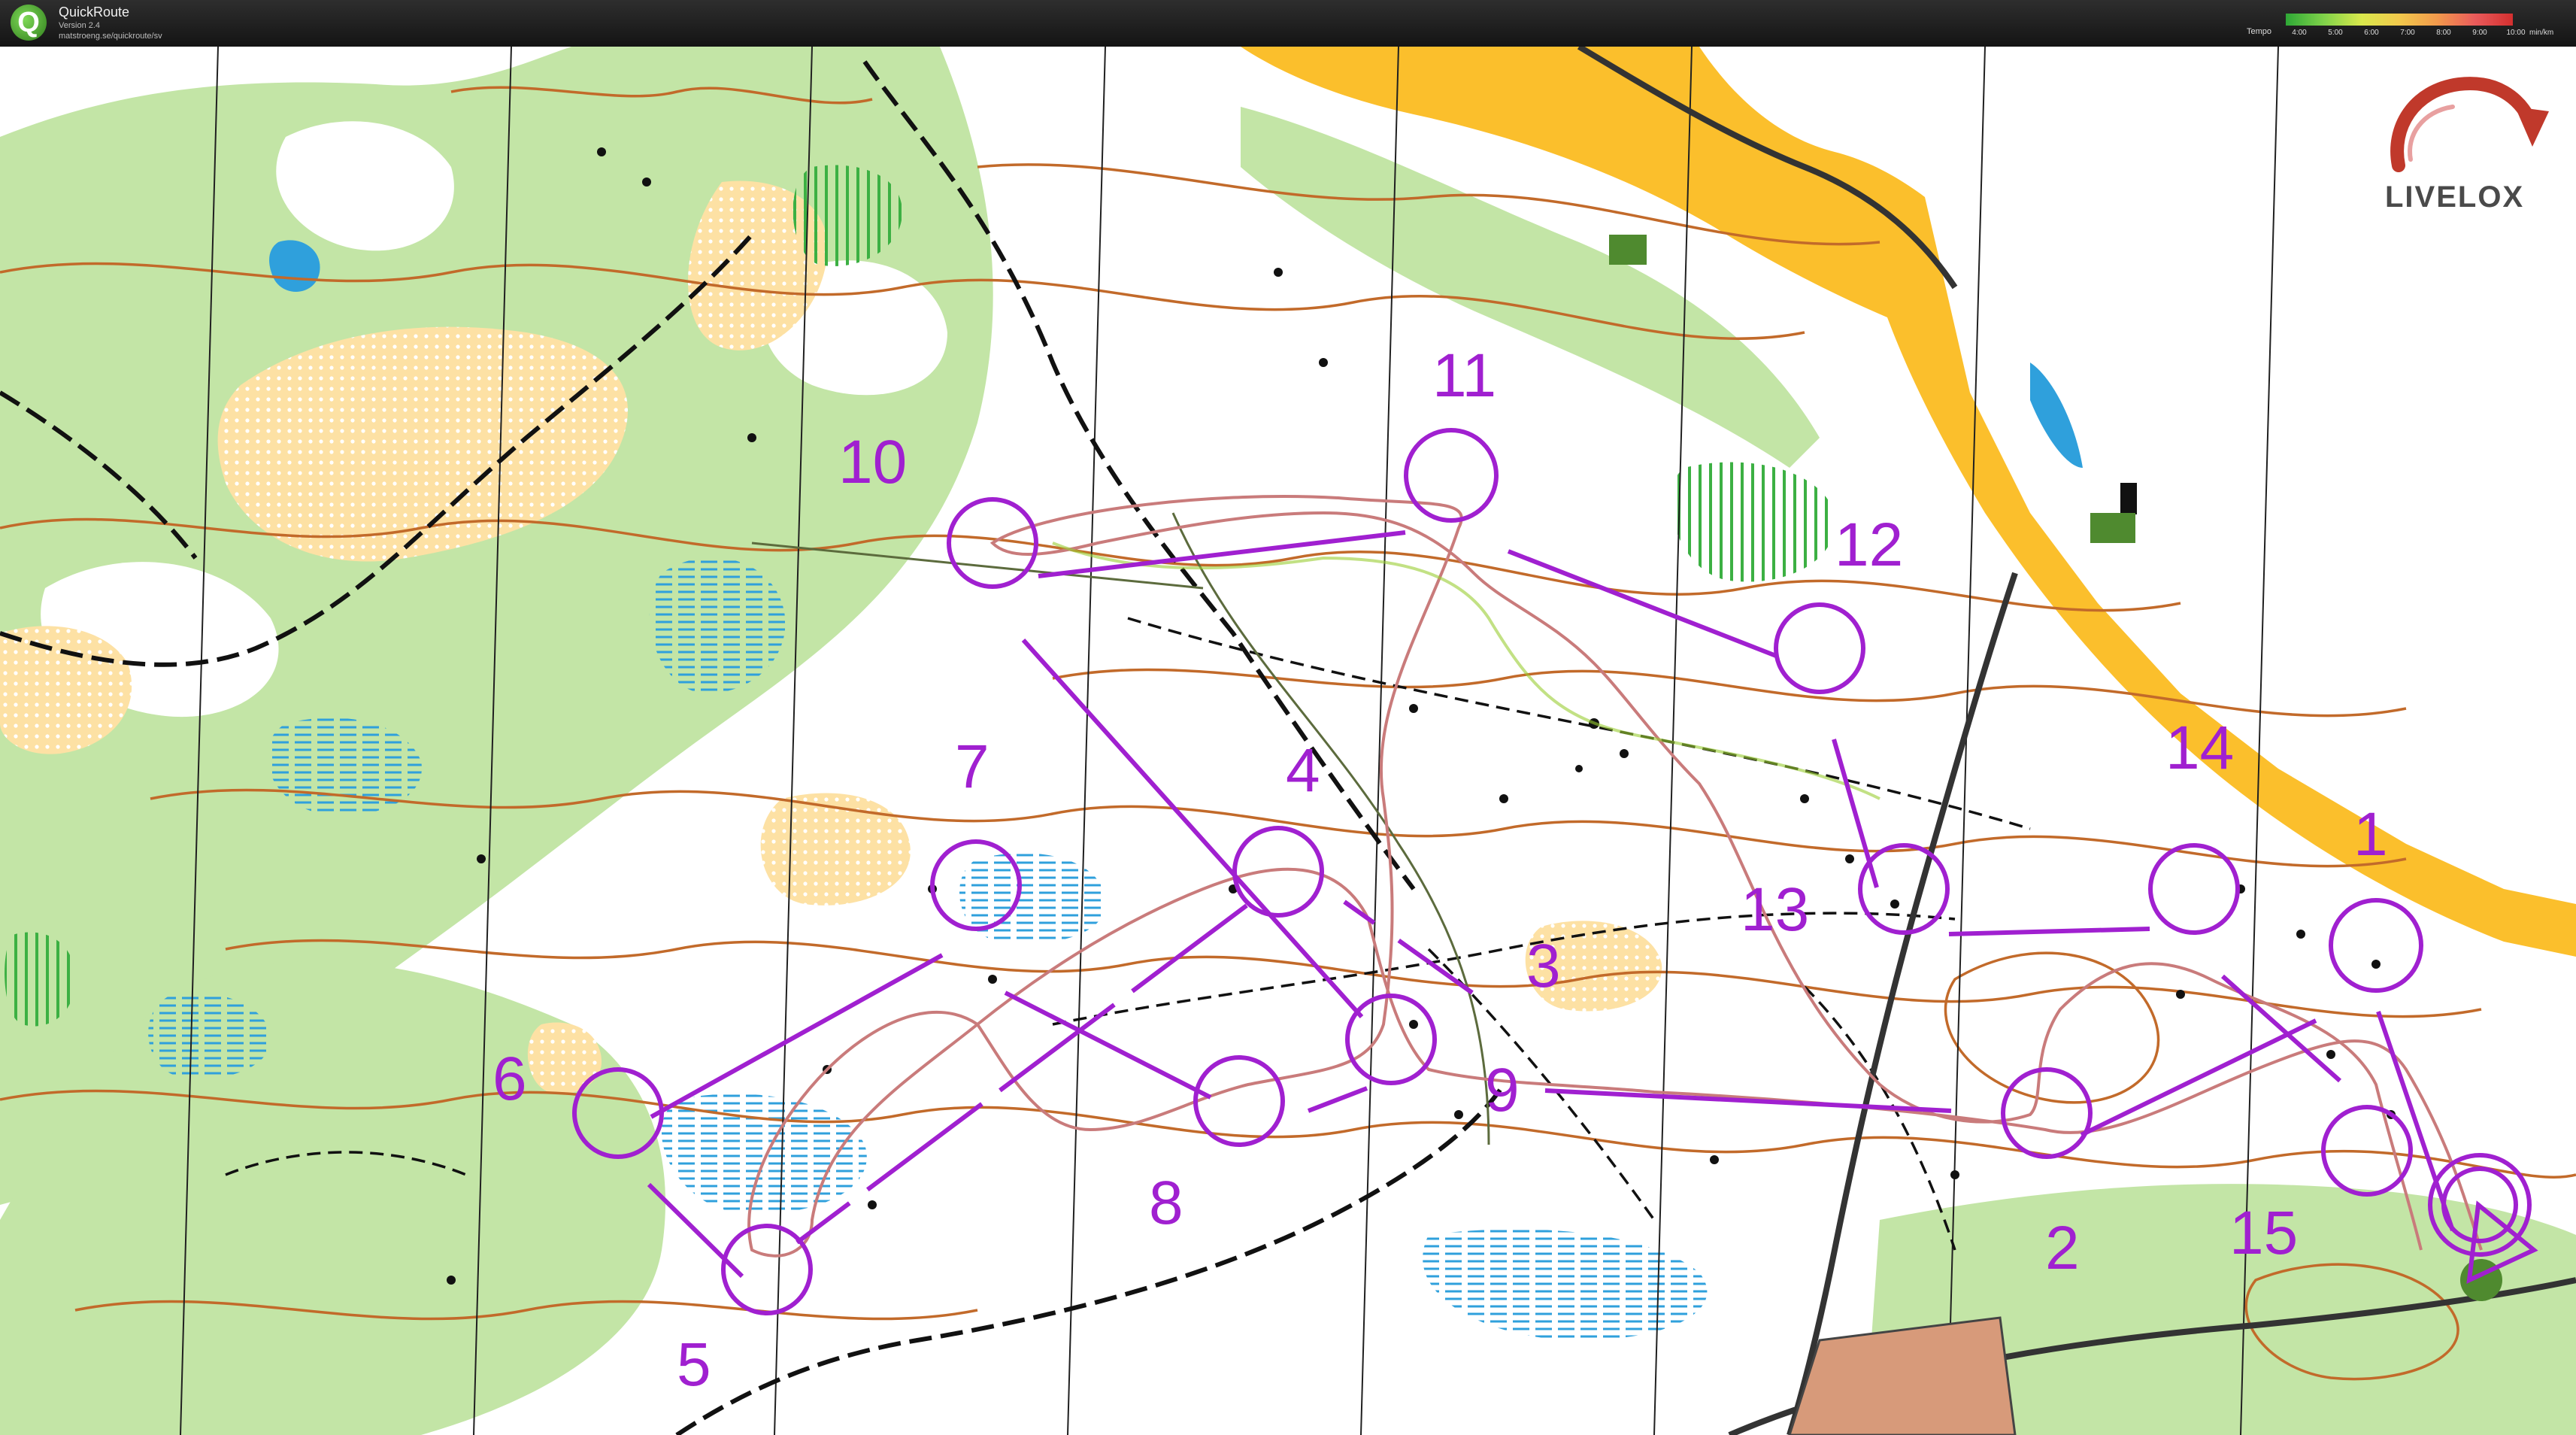 This screenshot has width=2576, height=1435. Describe the element at coordinates (1775, 909) in the screenshot. I see `control-number-13: 13` at that location.